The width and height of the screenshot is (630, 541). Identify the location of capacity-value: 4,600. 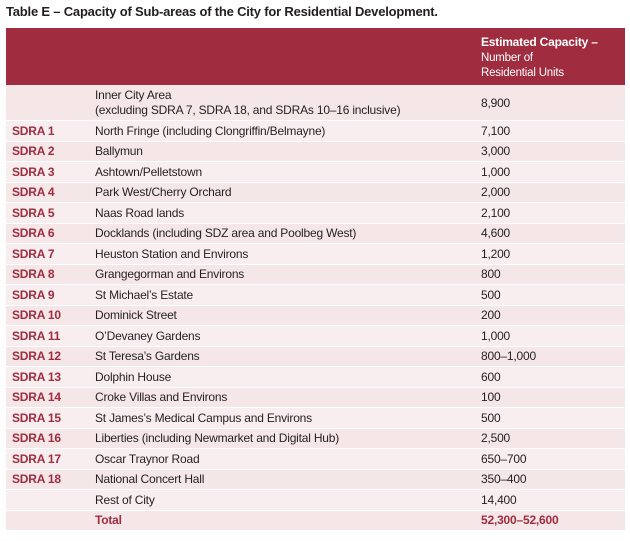
(496, 233).